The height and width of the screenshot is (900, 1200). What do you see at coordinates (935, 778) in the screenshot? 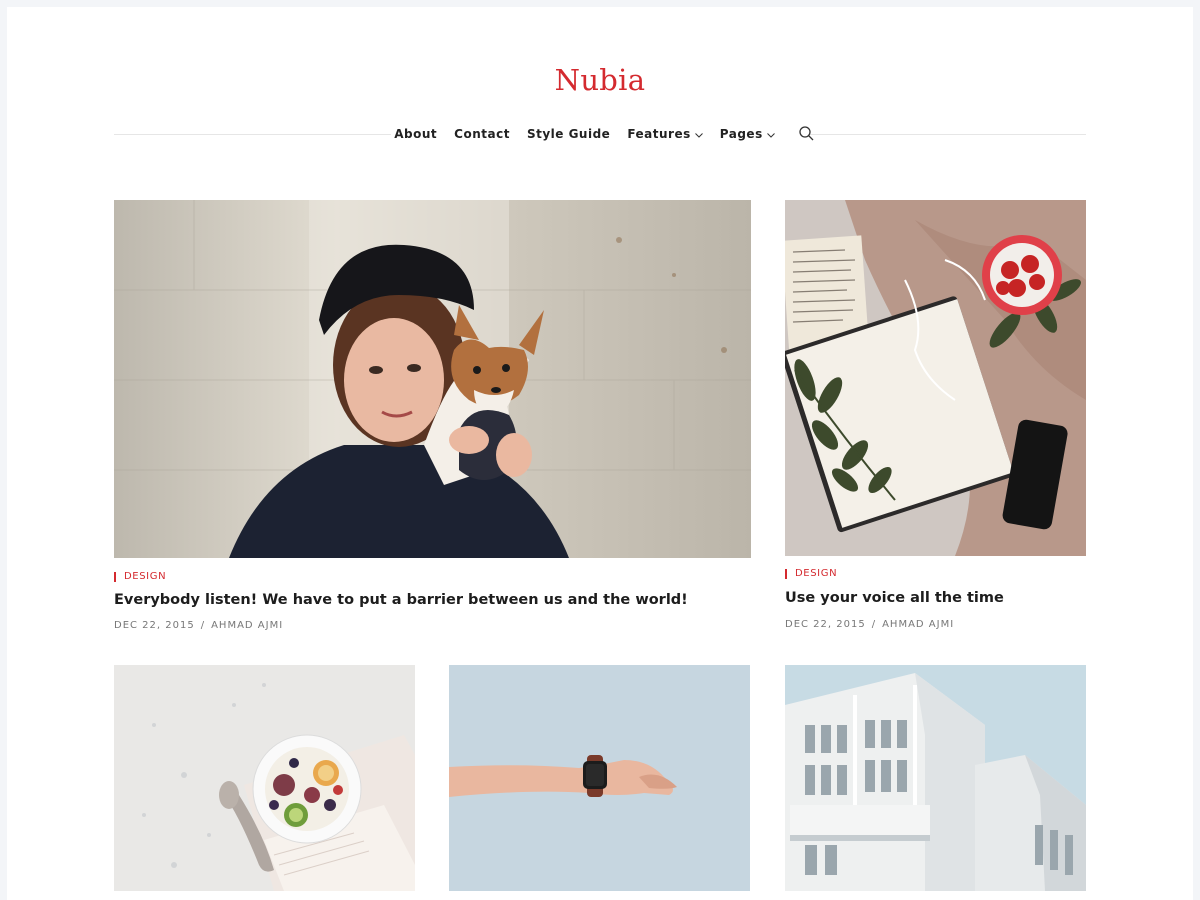
I see `post-image-white-building` at bounding box center [935, 778].